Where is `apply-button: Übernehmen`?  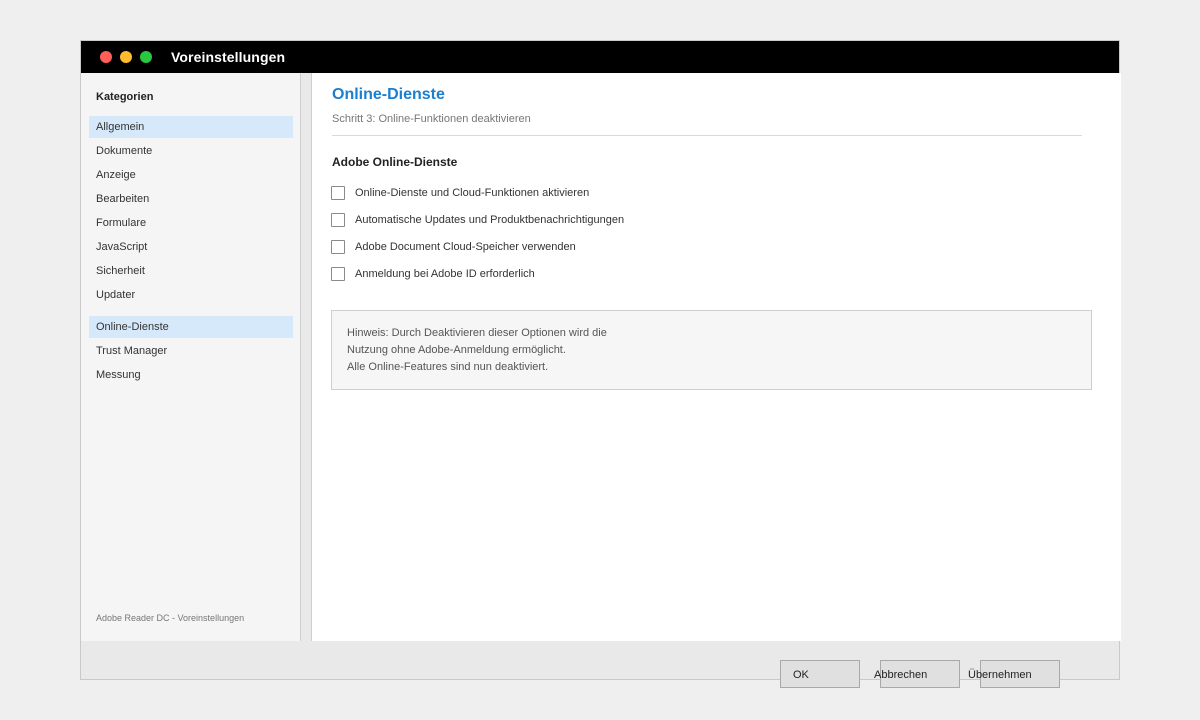
apply-button: Übernehmen is located at coordinates (1014, 674).